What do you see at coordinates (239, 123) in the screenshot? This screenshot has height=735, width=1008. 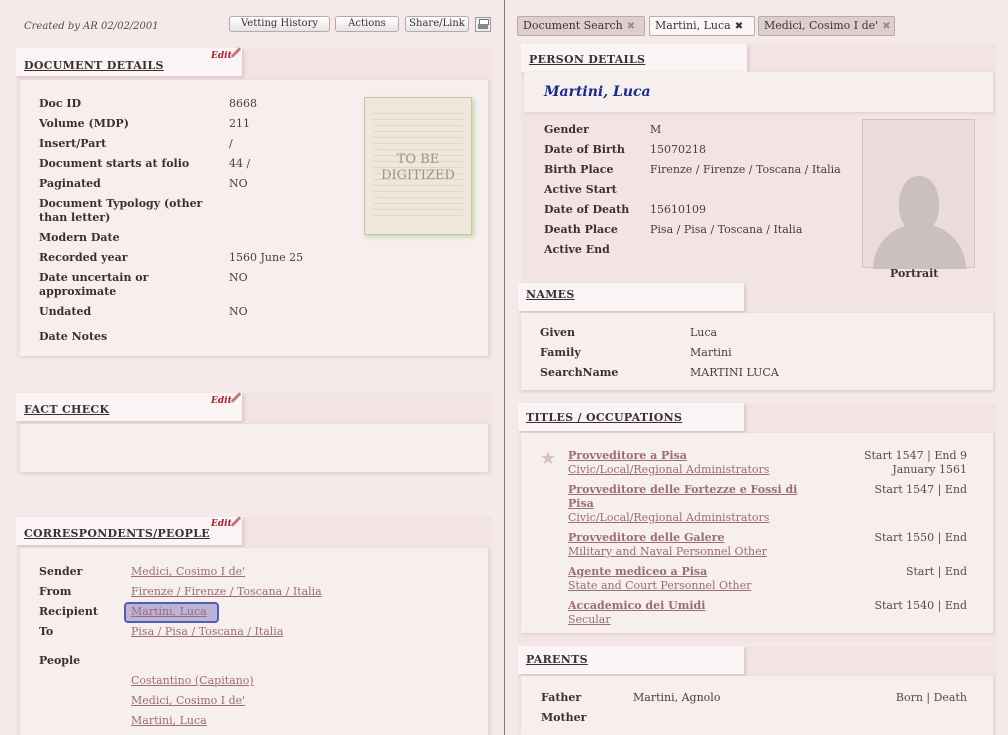 I see `volume-value: 211` at bounding box center [239, 123].